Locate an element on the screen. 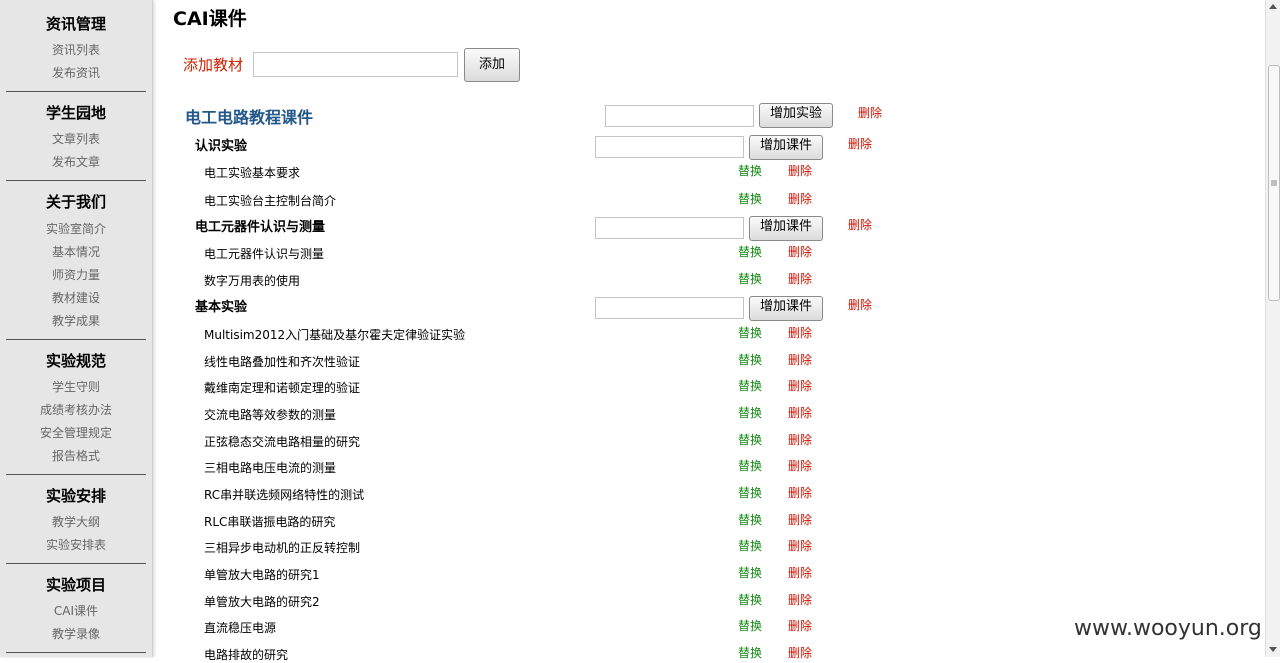 The width and height of the screenshot is (1280, 663). courseware-item-title: 电工实验台主控制台简介 is located at coordinates (270, 201).